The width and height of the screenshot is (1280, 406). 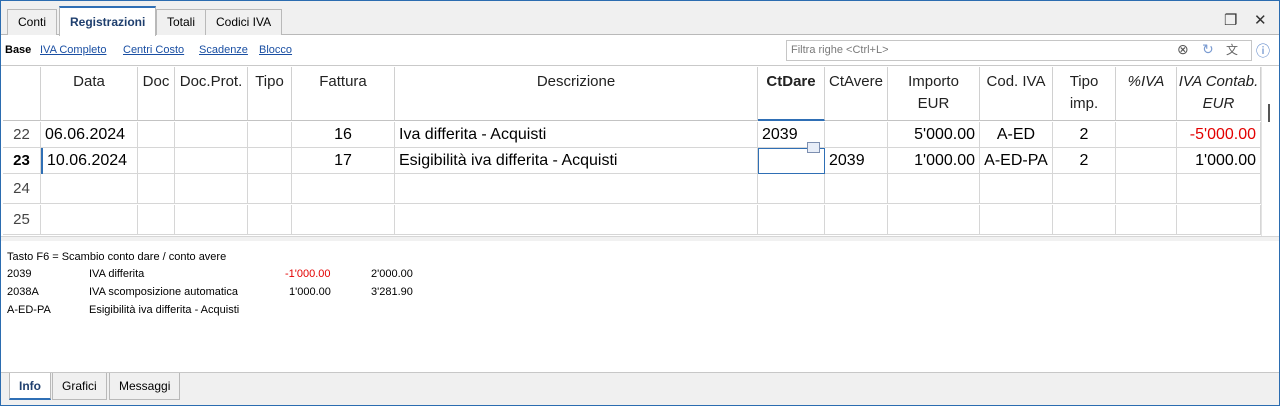 What do you see at coordinates (1146, 94) in the screenshot?
I see `col-perc-iva: %IVA` at bounding box center [1146, 94].